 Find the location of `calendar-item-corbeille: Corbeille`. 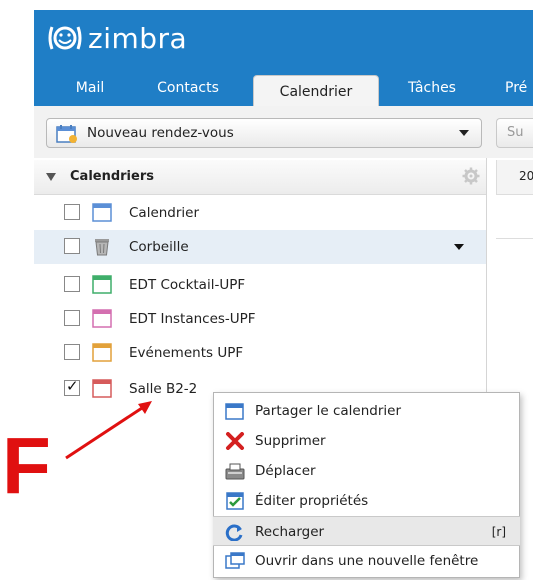

calendar-item-corbeille: Corbeille is located at coordinates (260, 247).